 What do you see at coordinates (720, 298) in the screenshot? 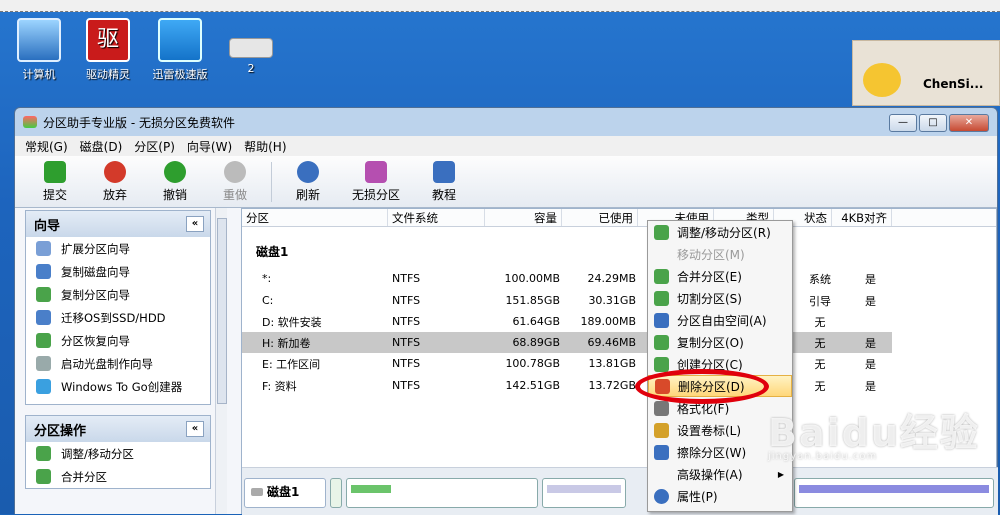
I see `menu-item-split: 切割分区(S)` at bounding box center [720, 298].